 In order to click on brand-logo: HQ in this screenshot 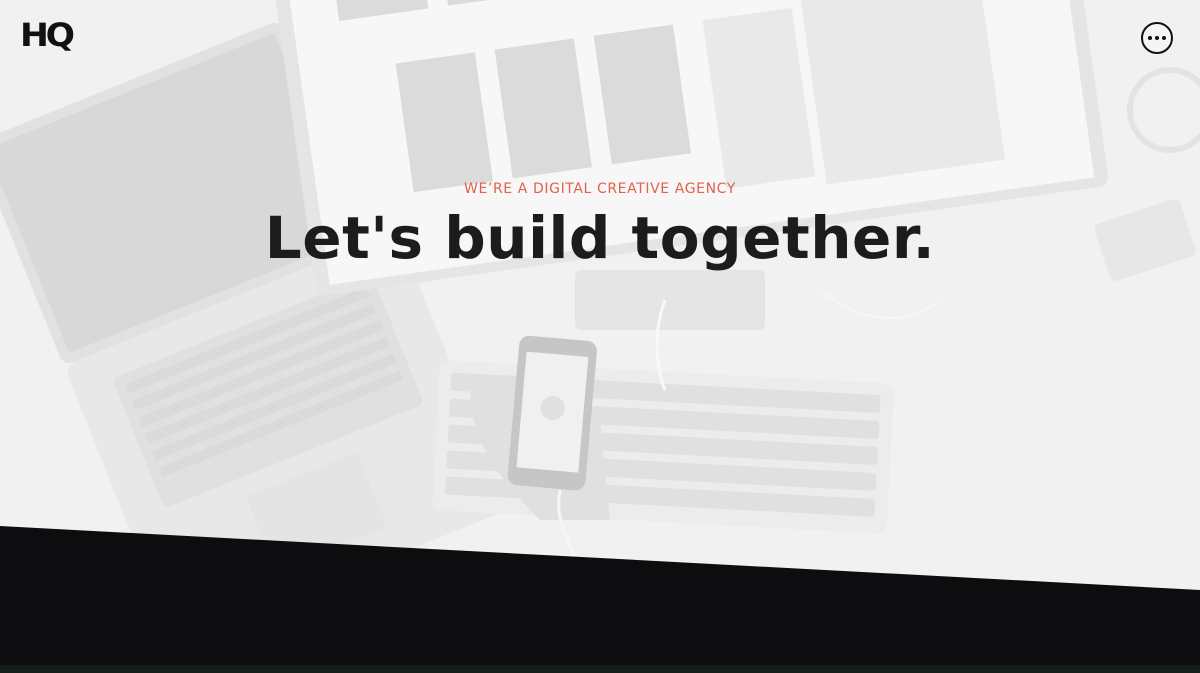, I will do `click(47, 35)`.